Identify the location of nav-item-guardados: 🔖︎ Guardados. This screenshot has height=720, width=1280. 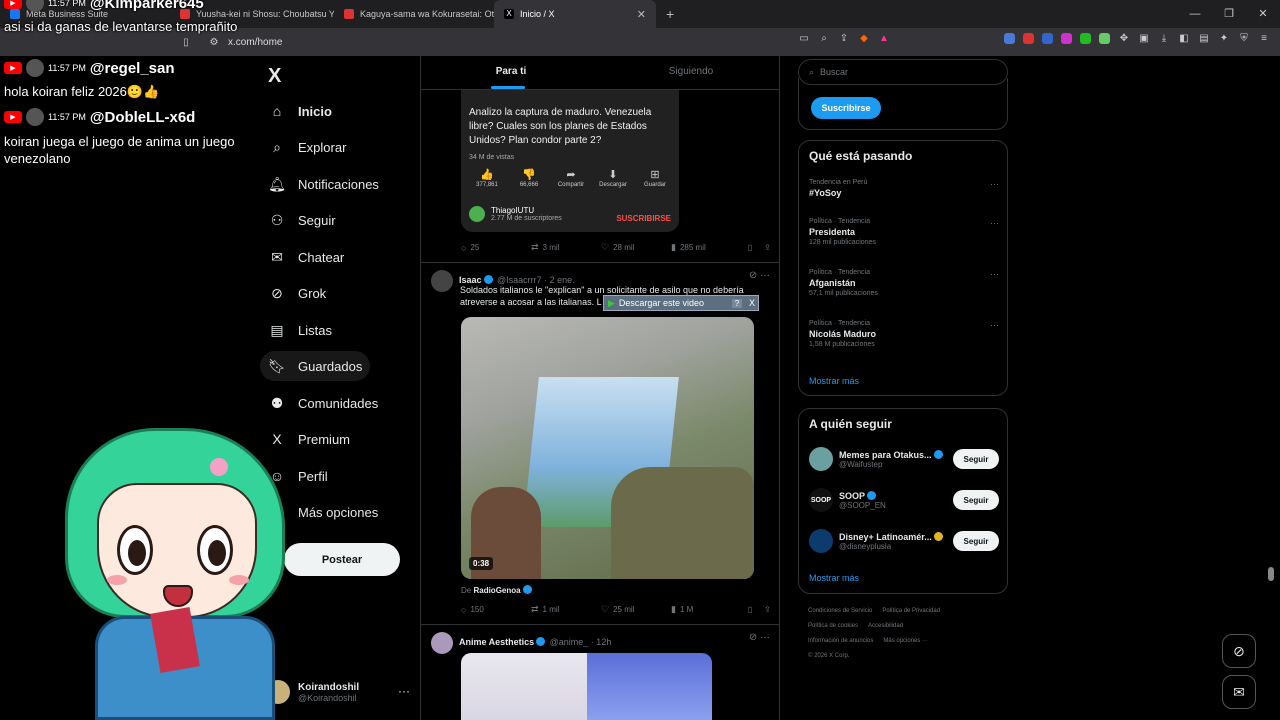
(315, 366).